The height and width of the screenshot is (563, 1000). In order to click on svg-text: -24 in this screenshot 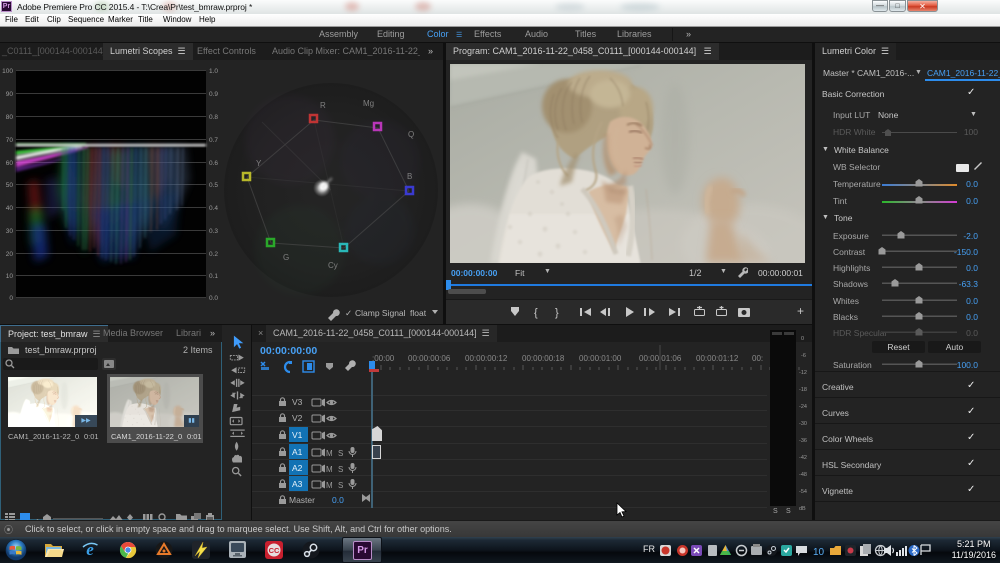, I will do `click(803, 407)`.